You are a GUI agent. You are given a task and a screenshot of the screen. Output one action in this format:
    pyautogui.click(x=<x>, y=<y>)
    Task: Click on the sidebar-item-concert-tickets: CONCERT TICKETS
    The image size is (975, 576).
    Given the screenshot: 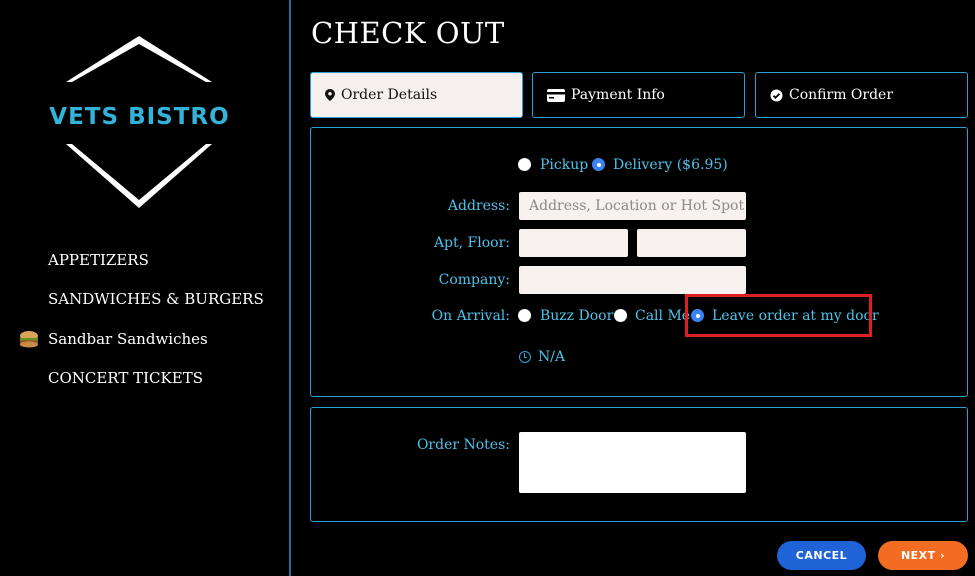 What is the action you would take?
    pyautogui.click(x=153, y=379)
    